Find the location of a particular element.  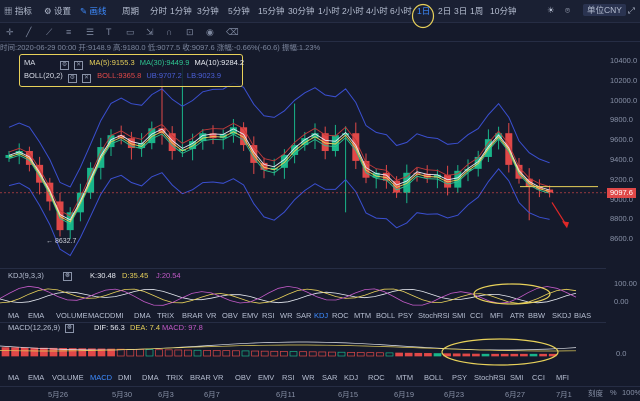

period-tab-4: 15分钟 is located at coordinates (271, 11).